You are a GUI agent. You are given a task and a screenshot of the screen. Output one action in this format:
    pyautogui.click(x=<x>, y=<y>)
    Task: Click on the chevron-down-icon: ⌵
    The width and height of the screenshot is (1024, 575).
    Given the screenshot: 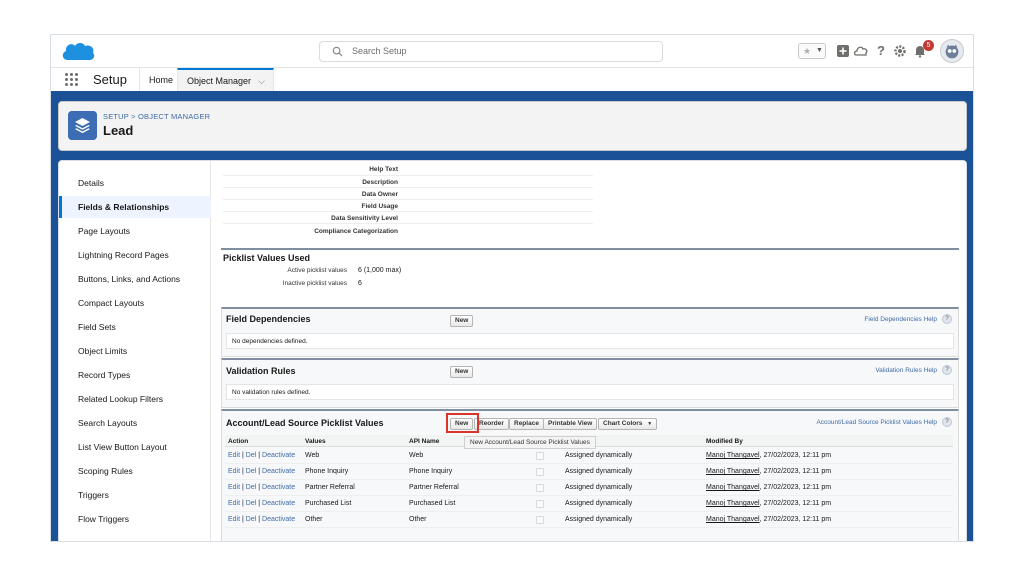 What is the action you would take?
    pyautogui.click(x=261, y=81)
    